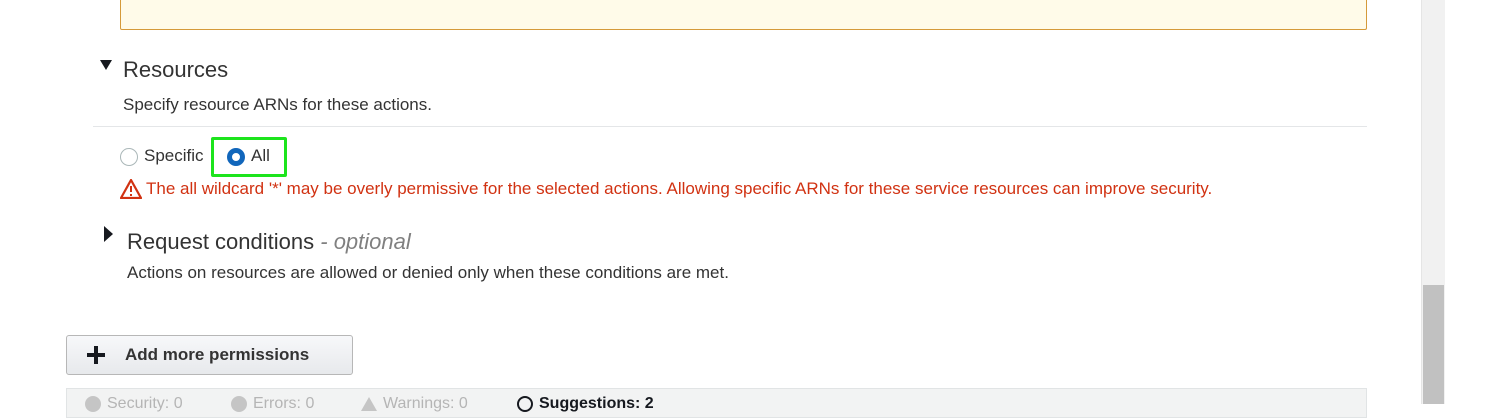  I want to click on plus-icon, so click(96, 355).